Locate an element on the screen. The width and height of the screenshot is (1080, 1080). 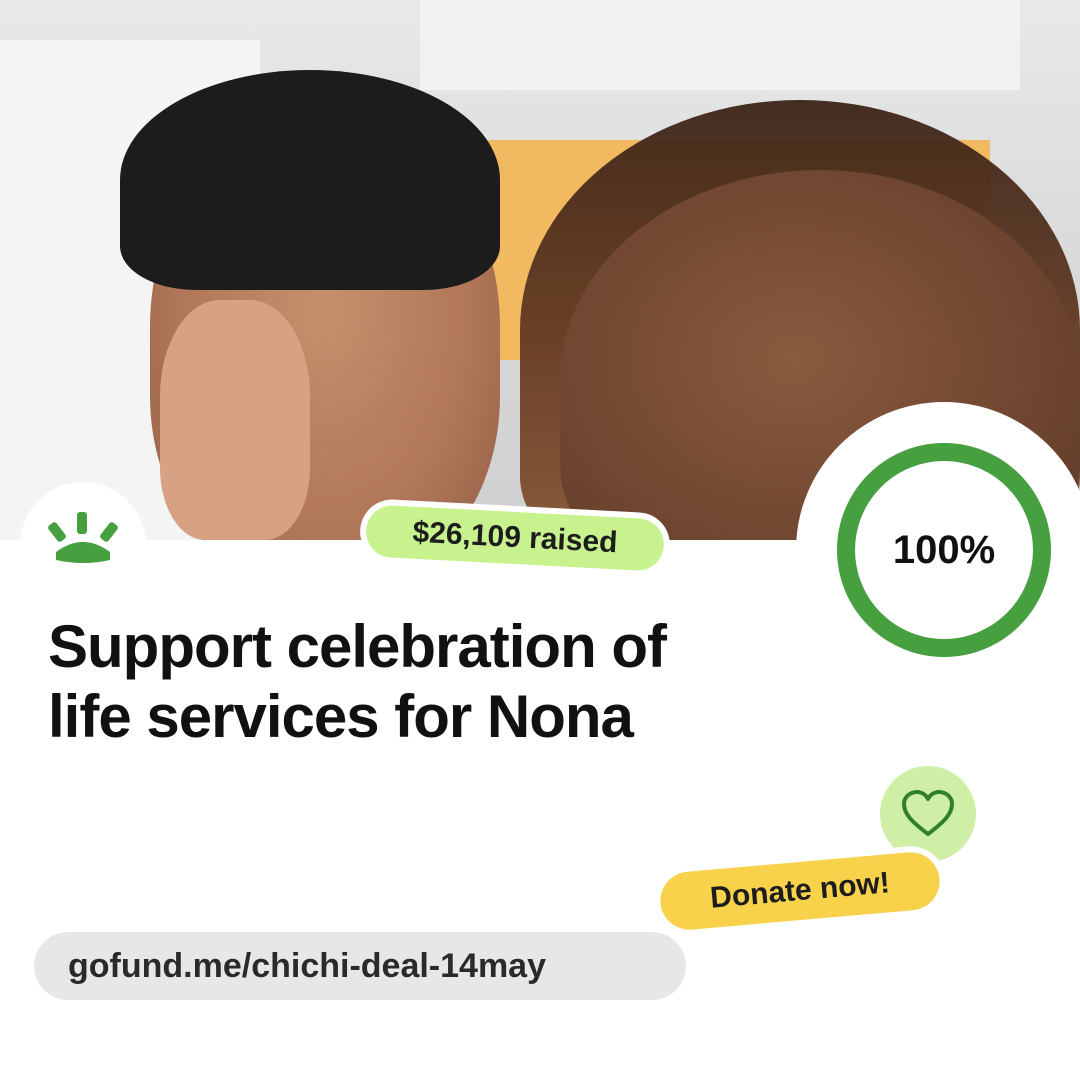
progress-percent: 100% is located at coordinates (944, 549).